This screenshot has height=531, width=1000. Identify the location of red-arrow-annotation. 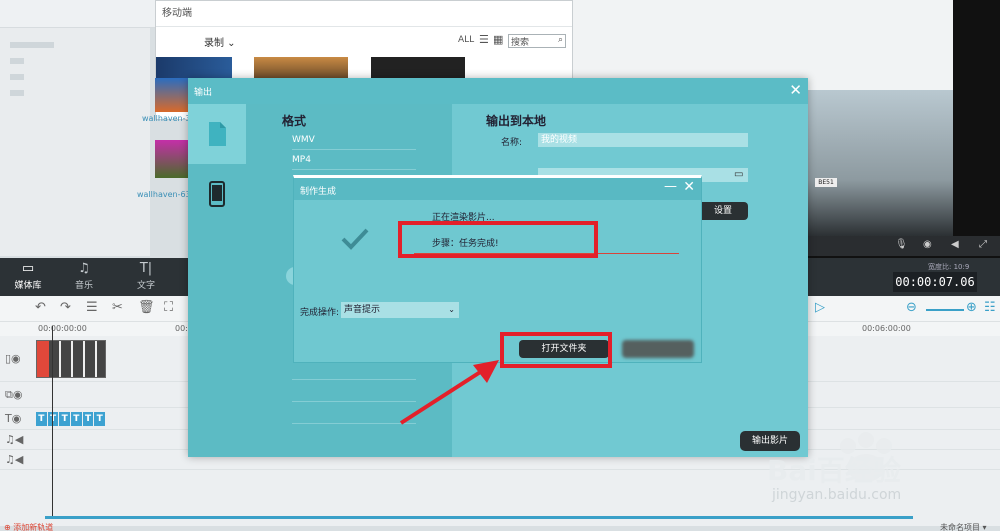
(449, 392).